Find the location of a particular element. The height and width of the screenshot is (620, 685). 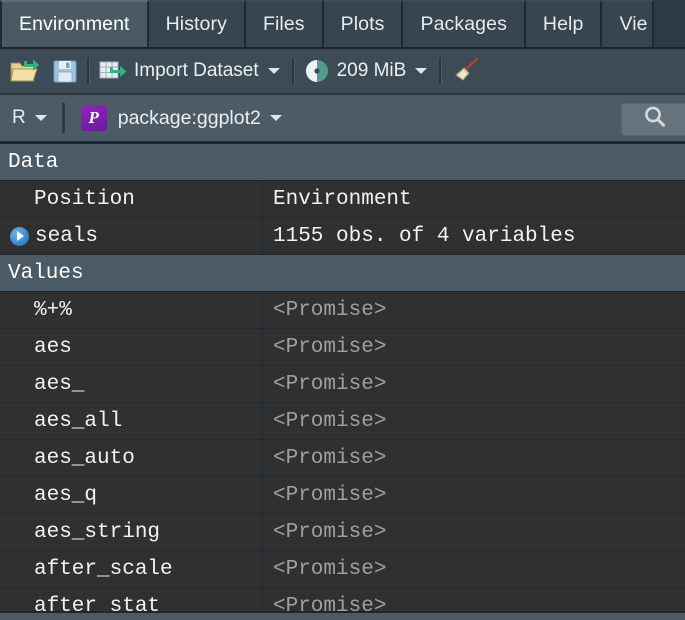

object-value-label: Environment is located at coordinates (342, 199).